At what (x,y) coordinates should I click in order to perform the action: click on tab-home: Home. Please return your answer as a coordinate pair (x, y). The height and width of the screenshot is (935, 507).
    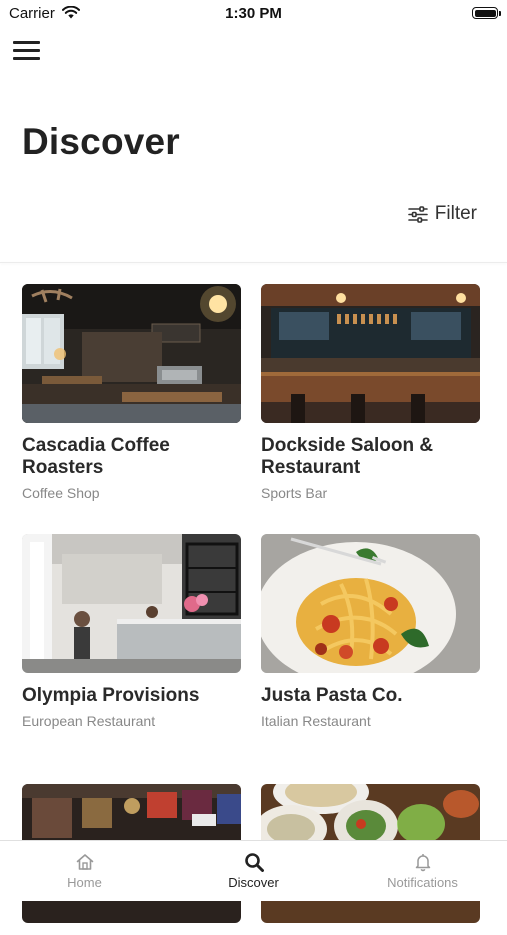
    Looking at the image, I should click on (84, 871).